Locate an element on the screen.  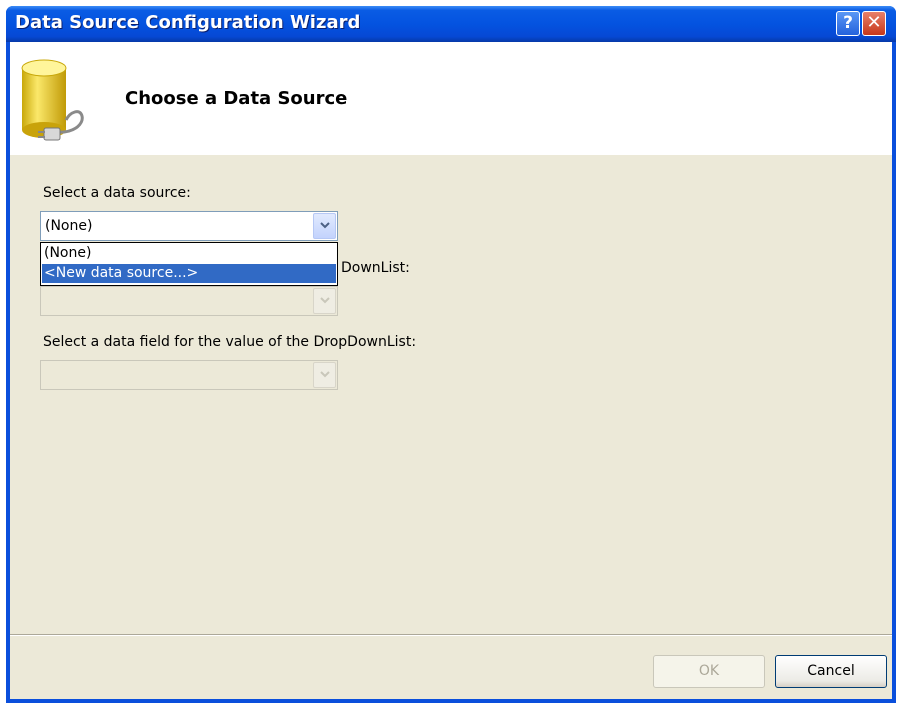
display-field-select is located at coordinates (189, 301).